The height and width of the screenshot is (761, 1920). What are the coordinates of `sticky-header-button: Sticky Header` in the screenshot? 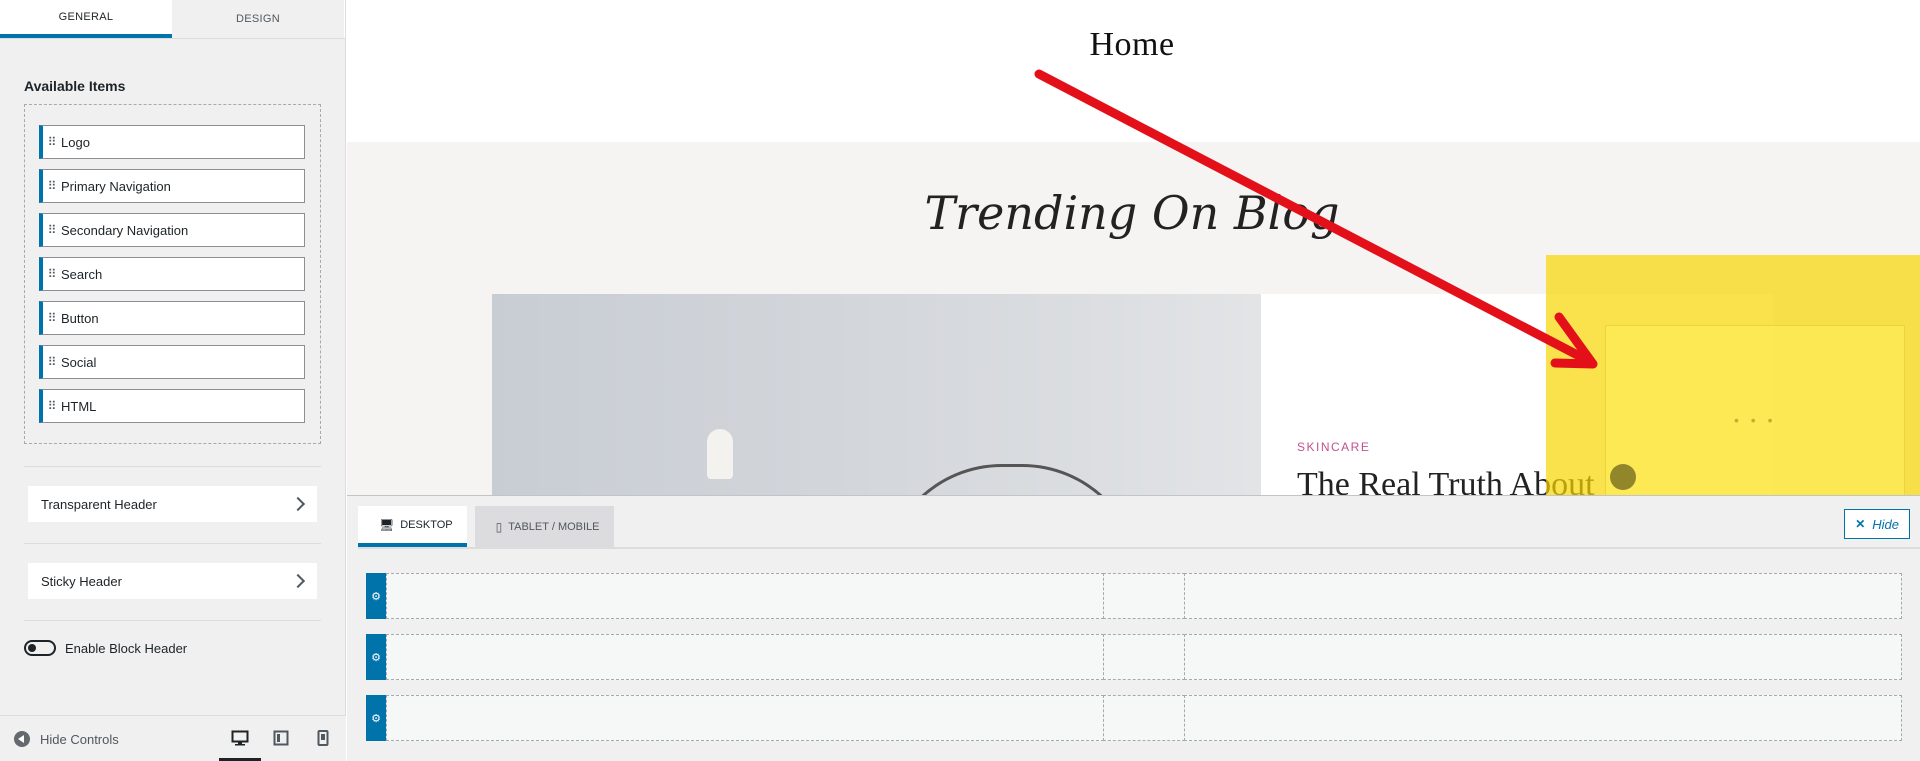 It's located at (172, 581).